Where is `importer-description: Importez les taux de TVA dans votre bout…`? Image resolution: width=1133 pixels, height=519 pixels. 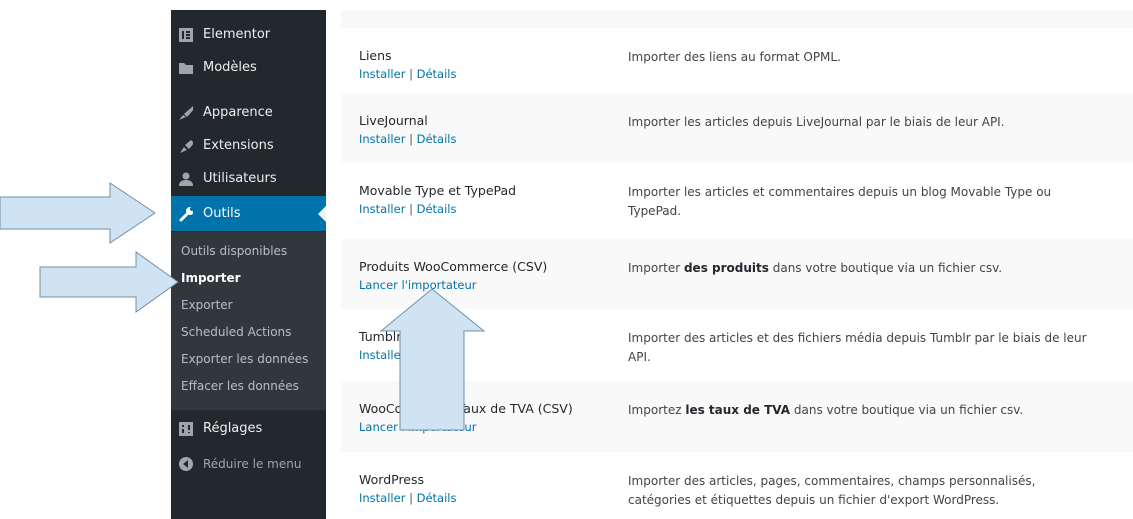
importer-description: Importez les taux de TVA dans votre bout… is located at coordinates (863, 410).